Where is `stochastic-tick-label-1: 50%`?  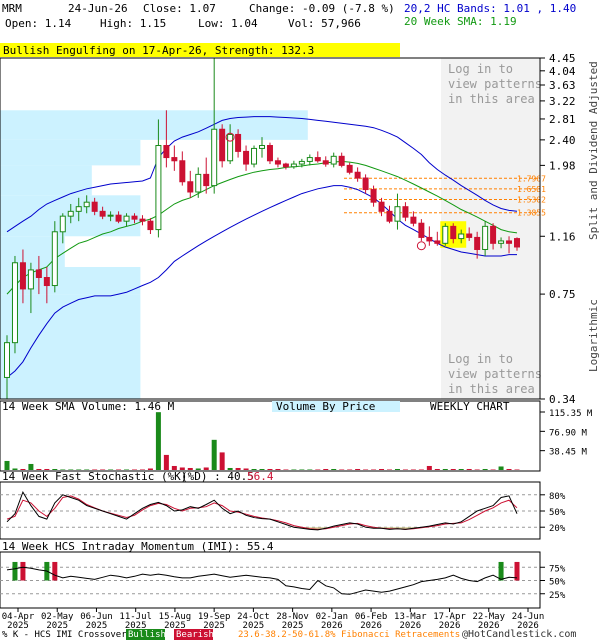 stochastic-tick-label-1: 50% is located at coordinates (557, 513).